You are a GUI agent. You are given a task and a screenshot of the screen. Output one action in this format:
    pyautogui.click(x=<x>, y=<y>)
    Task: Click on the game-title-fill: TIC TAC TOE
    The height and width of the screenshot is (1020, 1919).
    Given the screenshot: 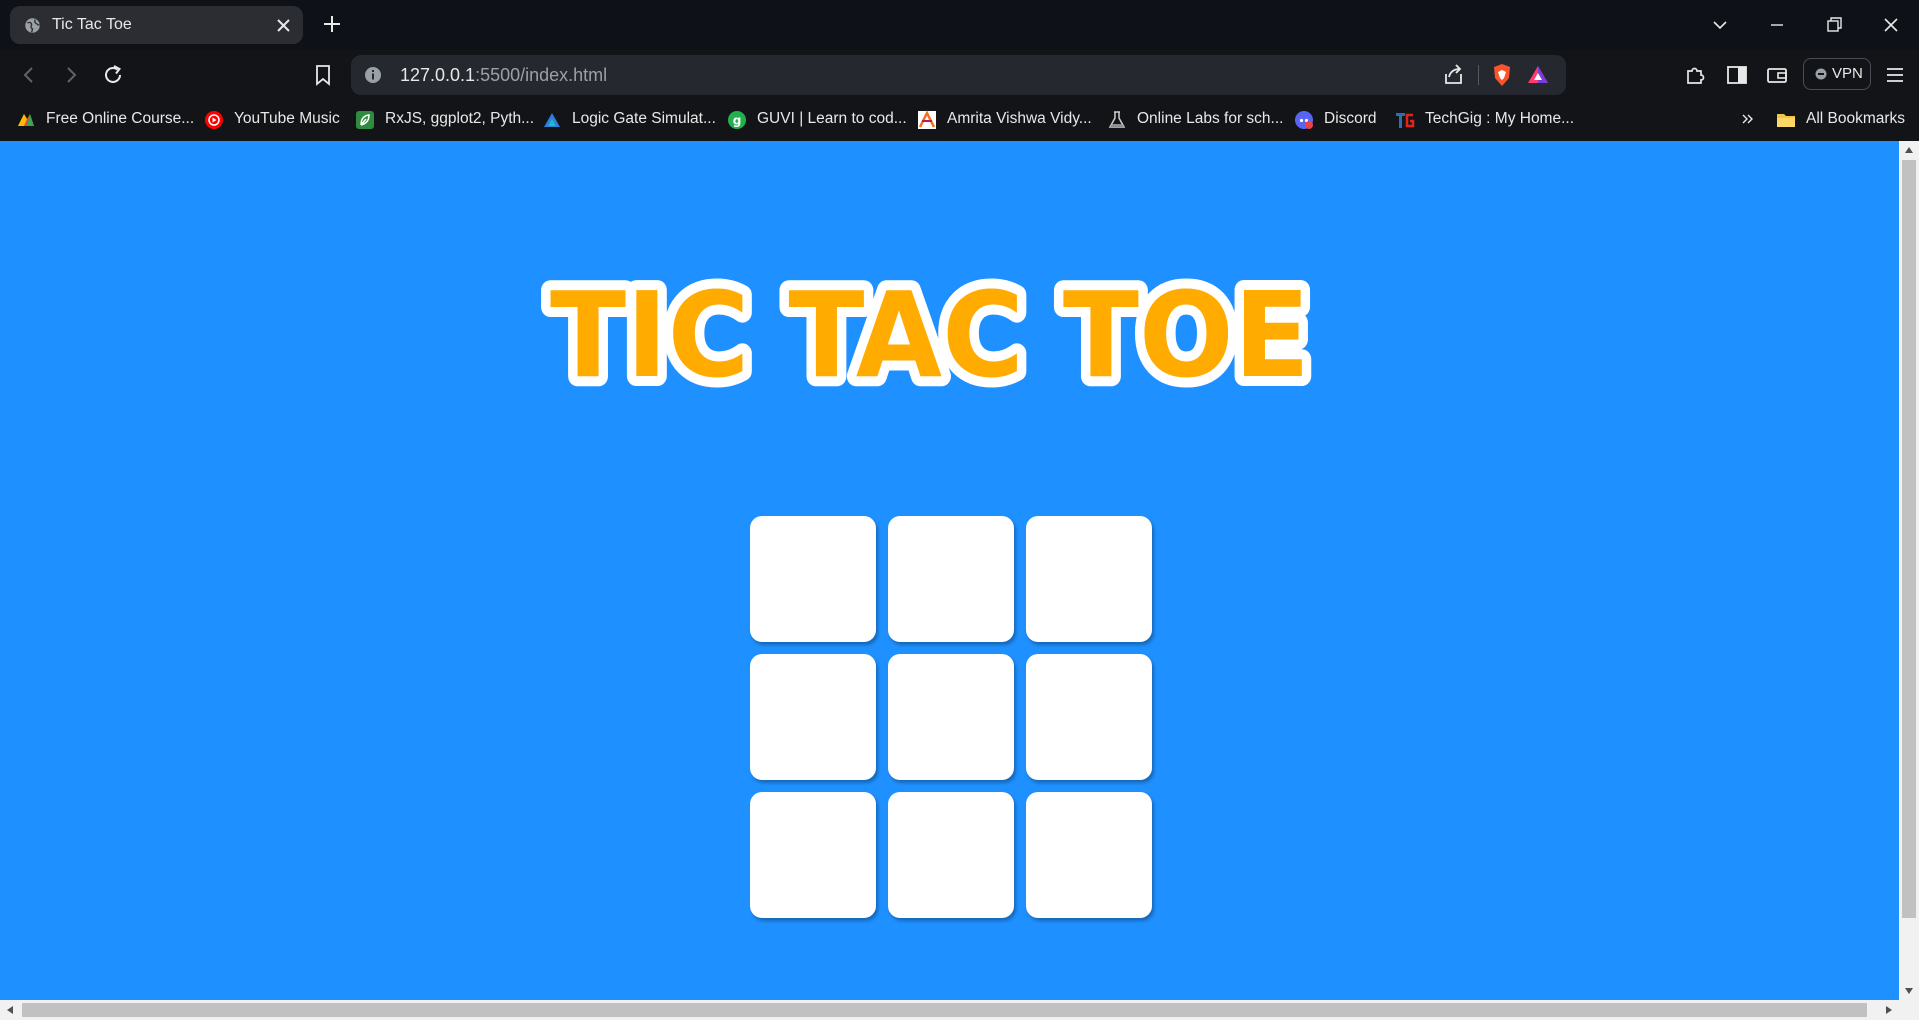 What is the action you would take?
    pyautogui.click(x=930, y=336)
    